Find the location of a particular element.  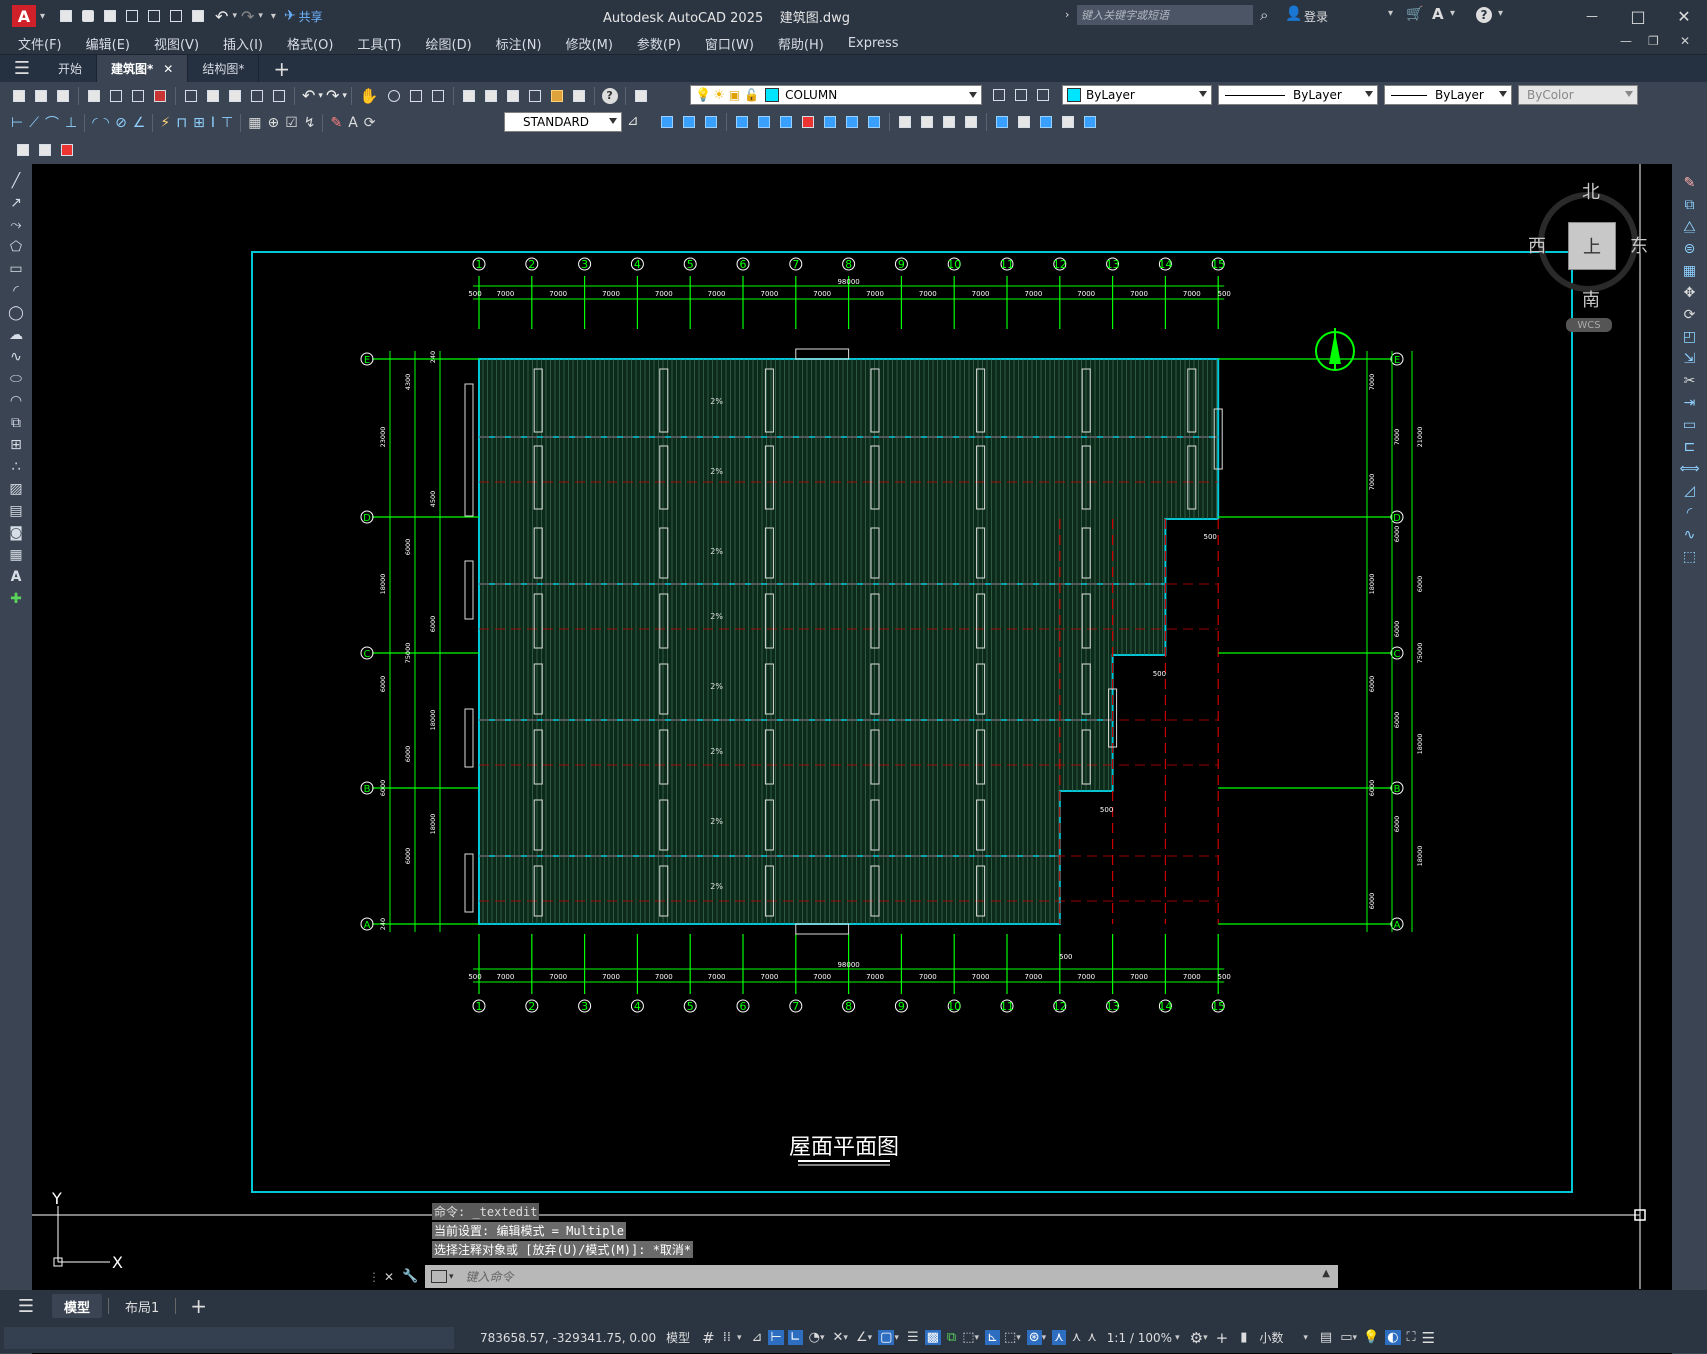

menu-insert: 插入(I) is located at coordinates (243, 43).